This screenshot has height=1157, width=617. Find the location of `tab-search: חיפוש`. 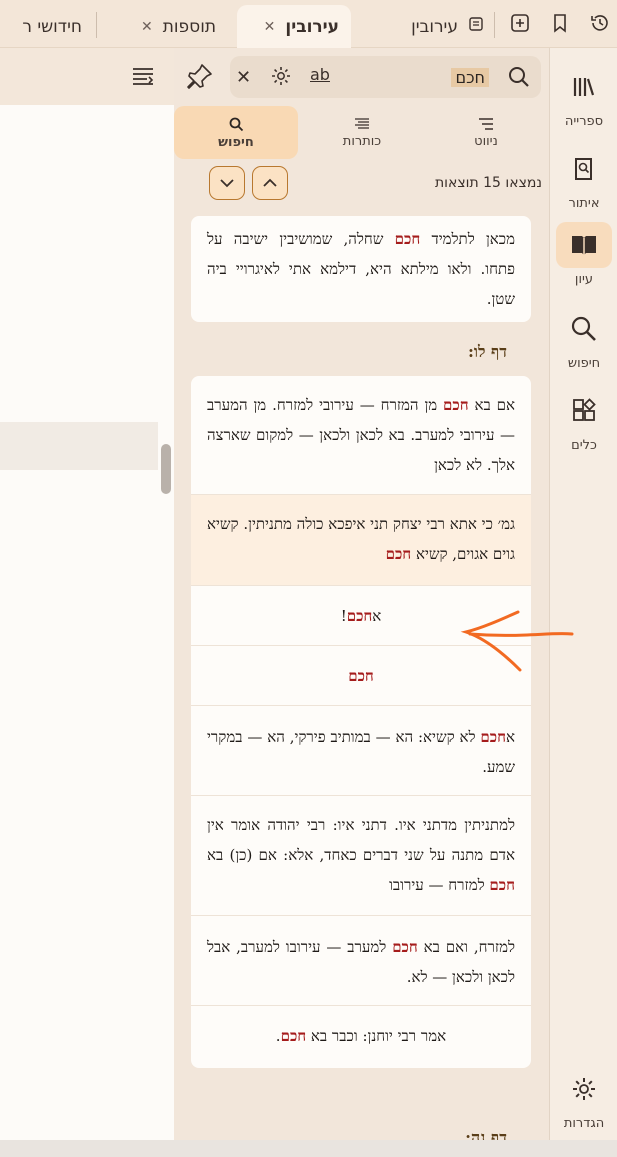

tab-search: חיפוש is located at coordinates (236, 132).